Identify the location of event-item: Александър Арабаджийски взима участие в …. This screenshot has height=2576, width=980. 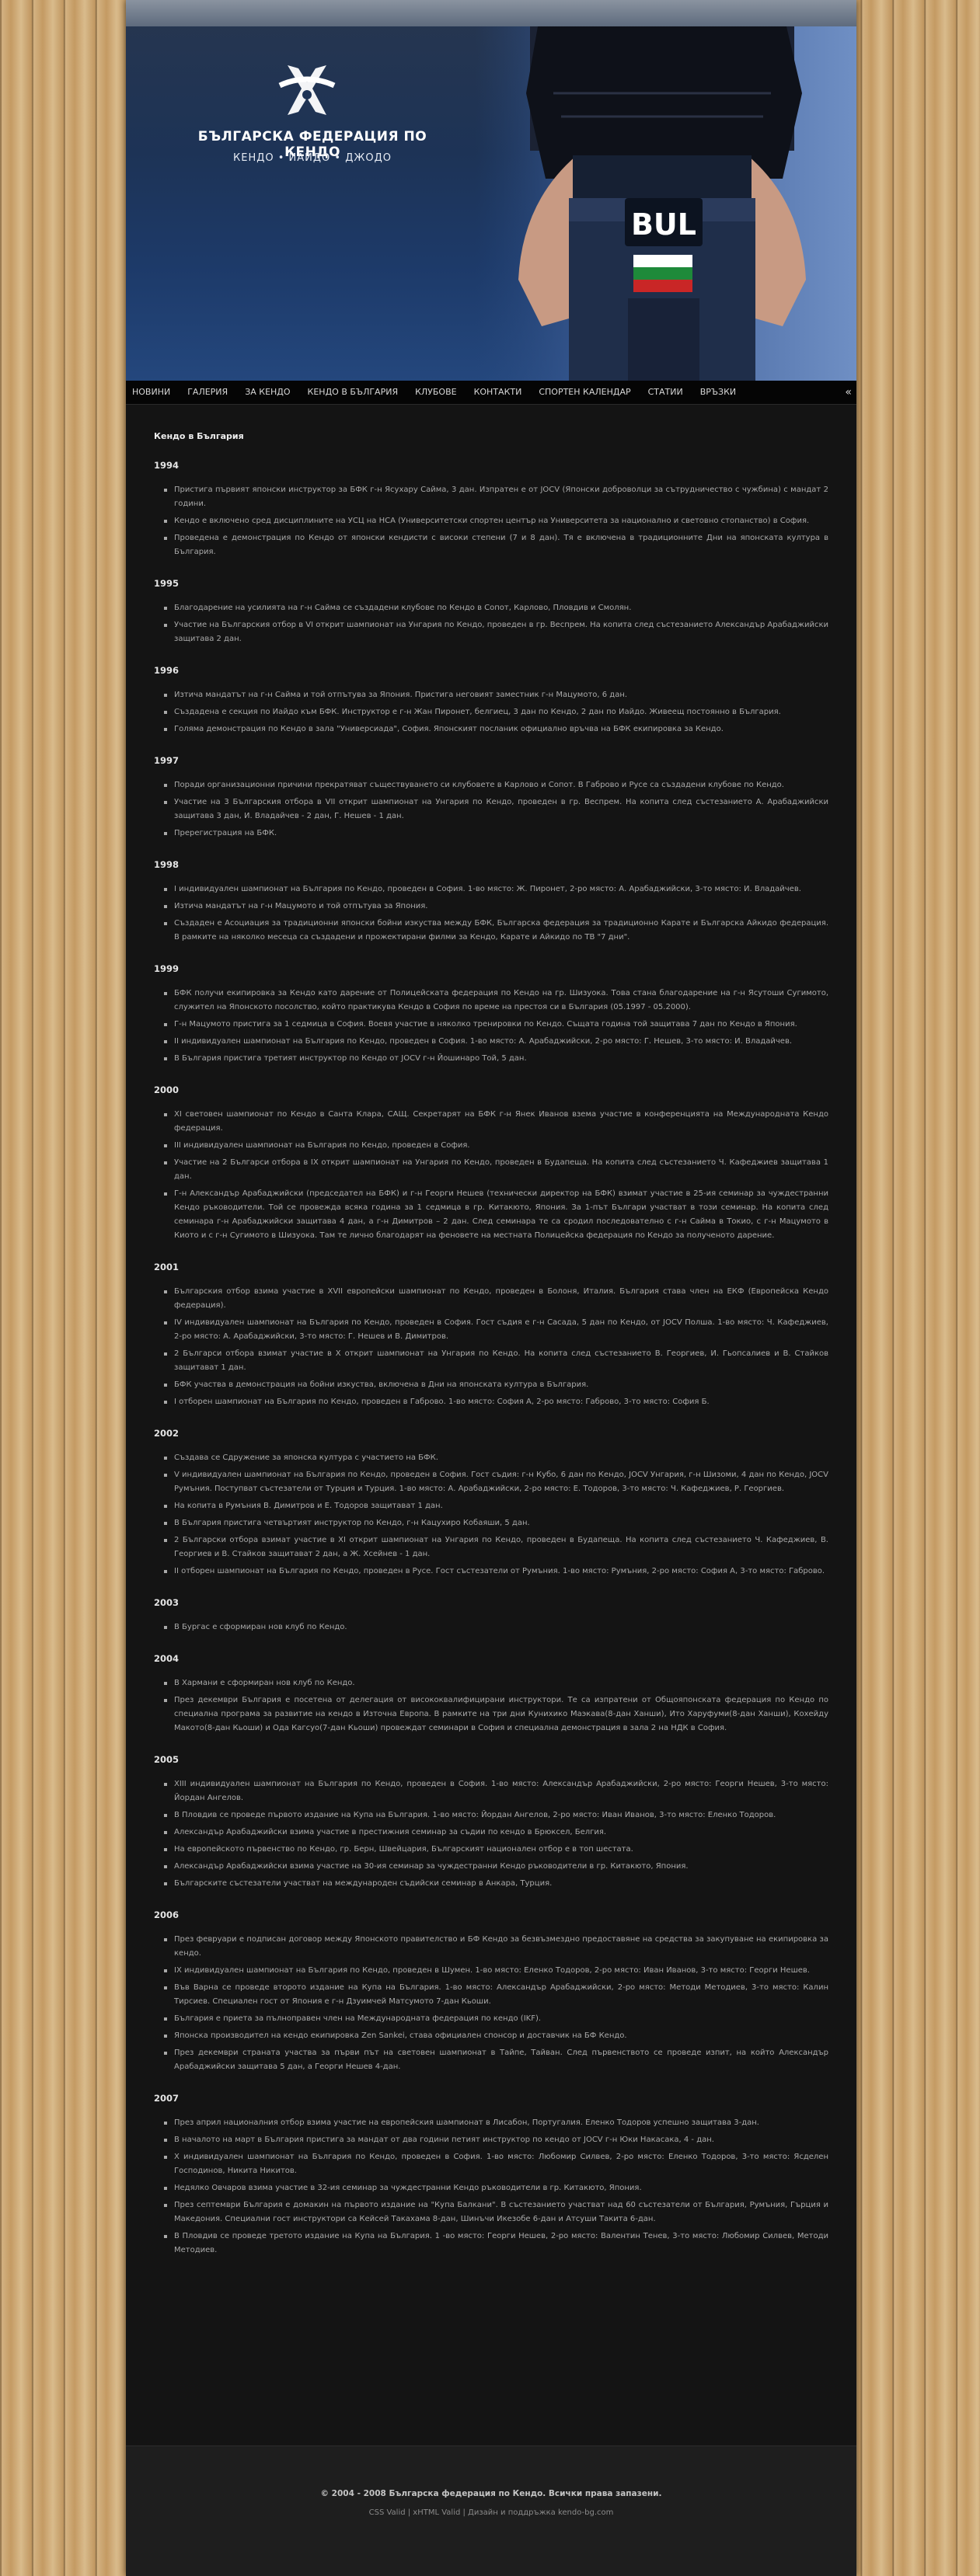
(496, 1833).